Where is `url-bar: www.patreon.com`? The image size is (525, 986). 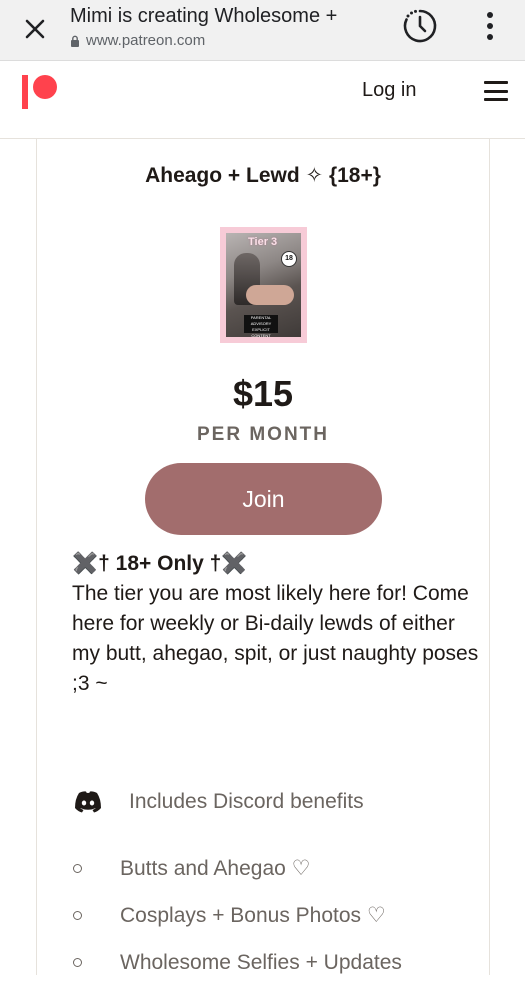
url-bar: www.patreon.com is located at coordinates (137, 40).